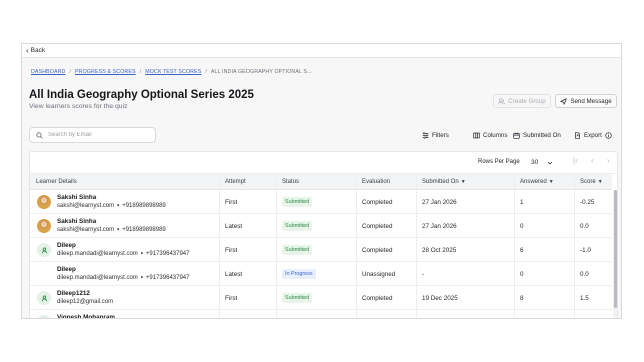 The image size is (644, 362). What do you see at coordinates (247, 182) in the screenshot?
I see `header-attempt: Attempt` at bounding box center [247, 182].